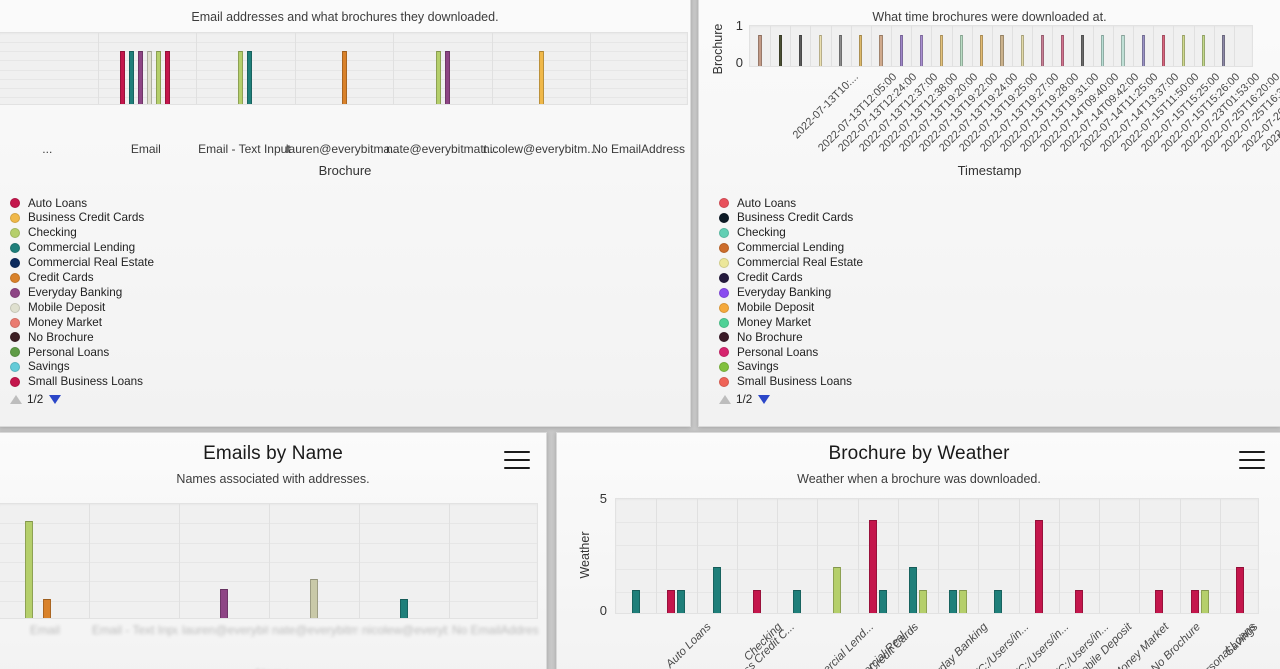 The width and height of the screenshot is (1280, 669). What do you see at coordinates (149, 77) in the screenshot?
I see `bar-mobile-deposit` at bounding box center [149, 77].